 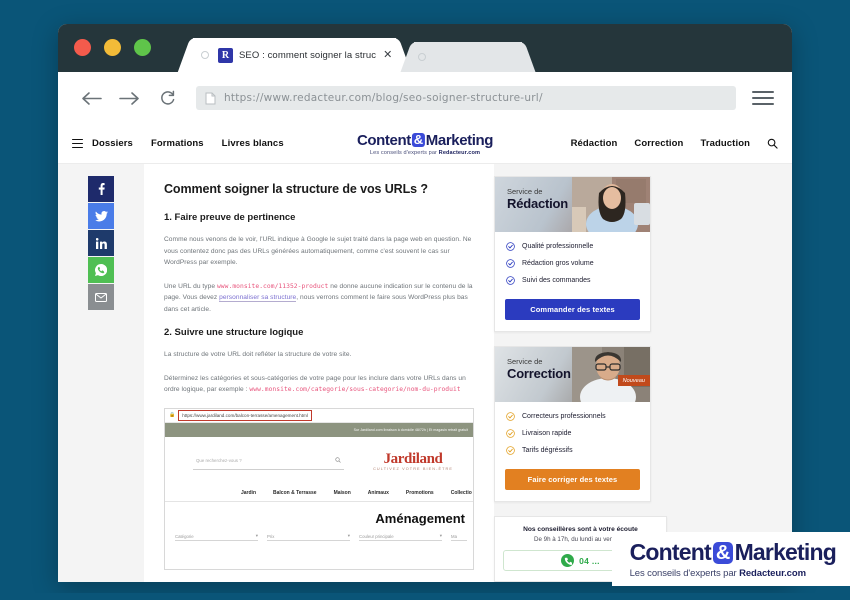 I want to click on card-feature-label: Livraison rapide, so click(x=547, y=433).